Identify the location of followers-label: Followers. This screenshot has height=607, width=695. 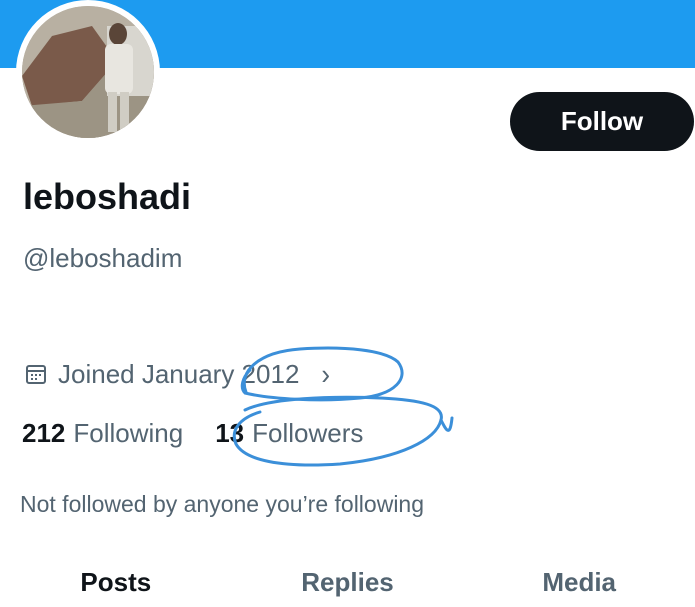
(308, 432).